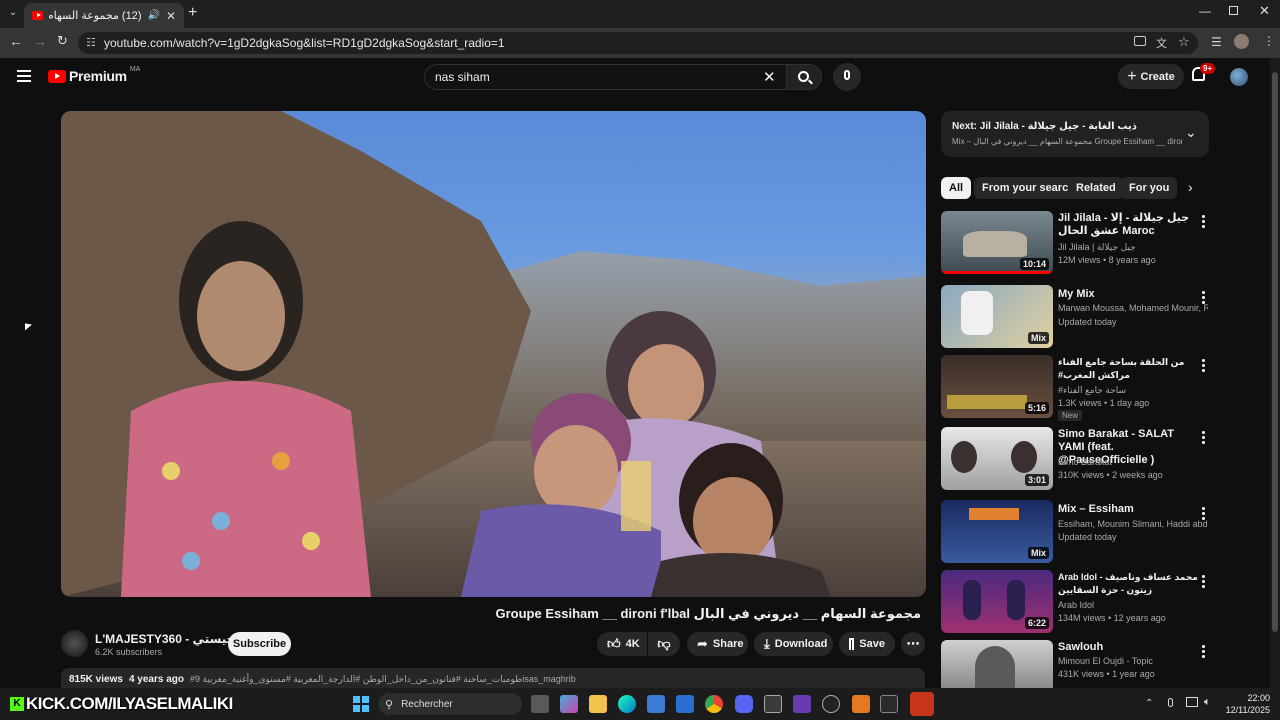  What do you see at coordinates (1133, 247) in the screenshot?
I see `related-channel: Jil Jilala | جيل جيلالة` at bounding box center [1133, 247].